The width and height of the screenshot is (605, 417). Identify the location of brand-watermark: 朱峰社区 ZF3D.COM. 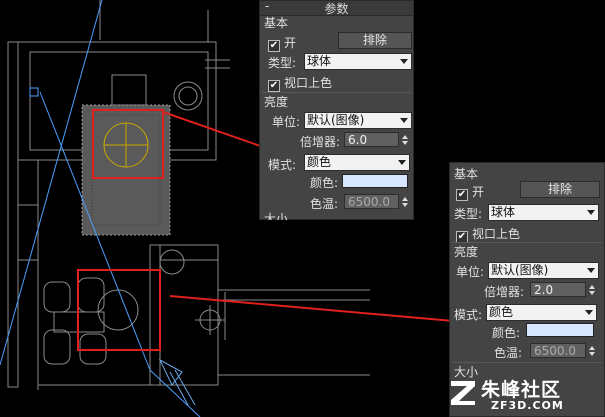
(524, 395).